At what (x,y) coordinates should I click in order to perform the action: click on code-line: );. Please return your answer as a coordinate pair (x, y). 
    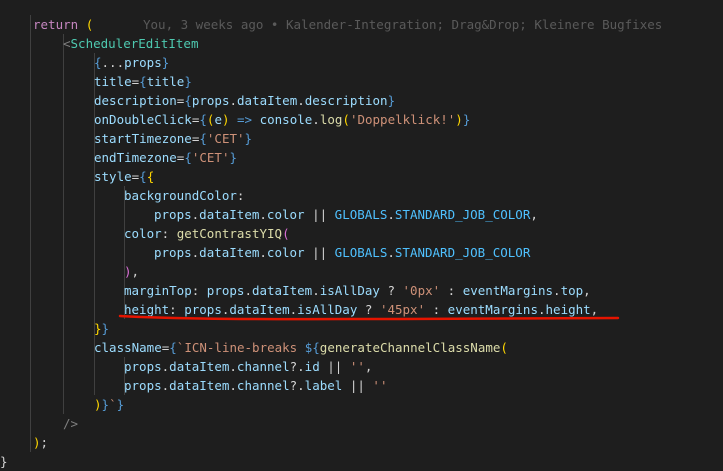
    Looking at the image, I should click on (40, 442).